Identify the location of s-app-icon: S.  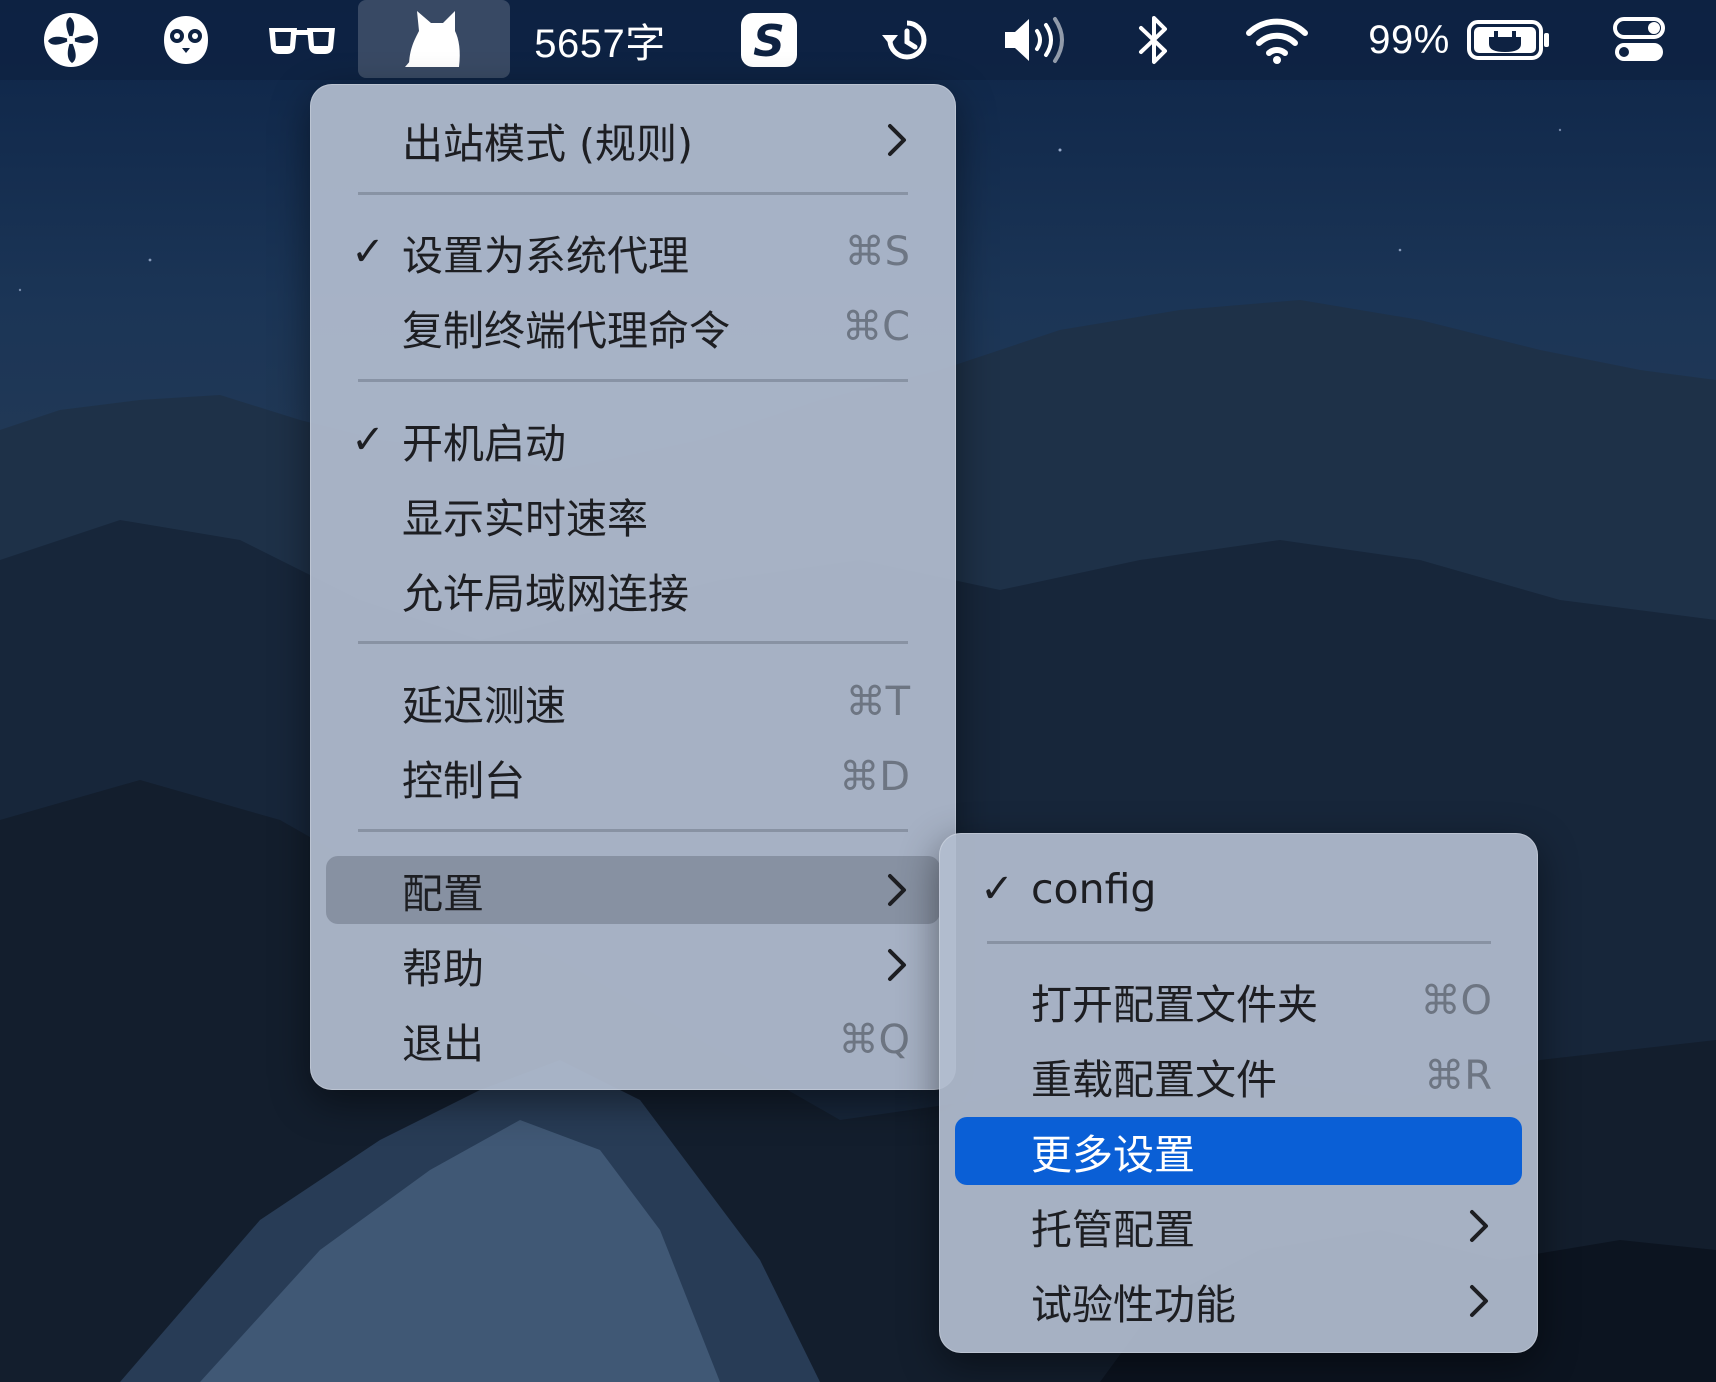
(769, 40).